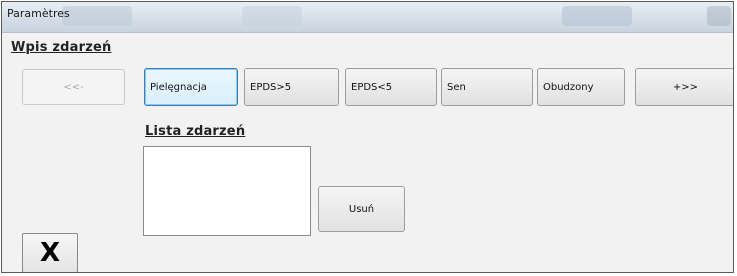  I want to click on events-section-title: Wpis zdarzeń, so click(61, 47).